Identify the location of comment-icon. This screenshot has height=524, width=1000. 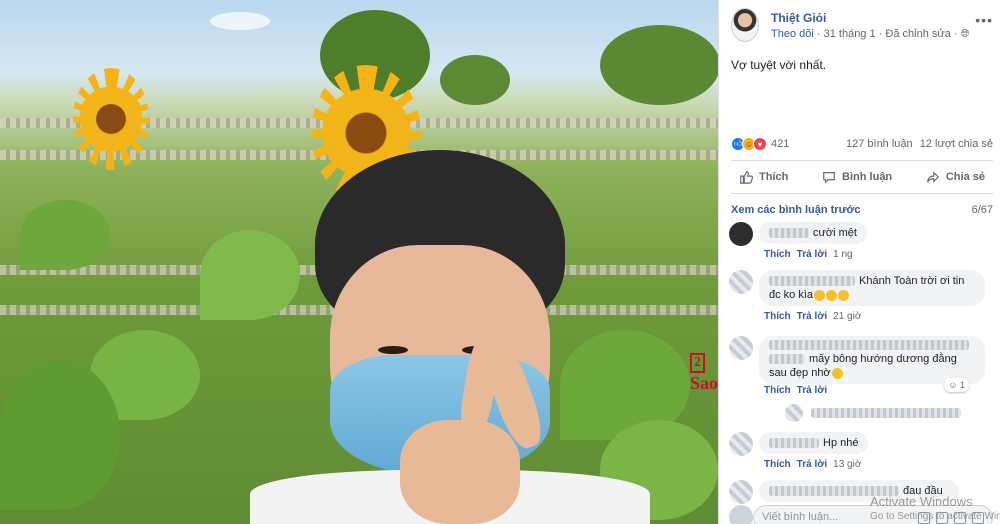
(829, 178).